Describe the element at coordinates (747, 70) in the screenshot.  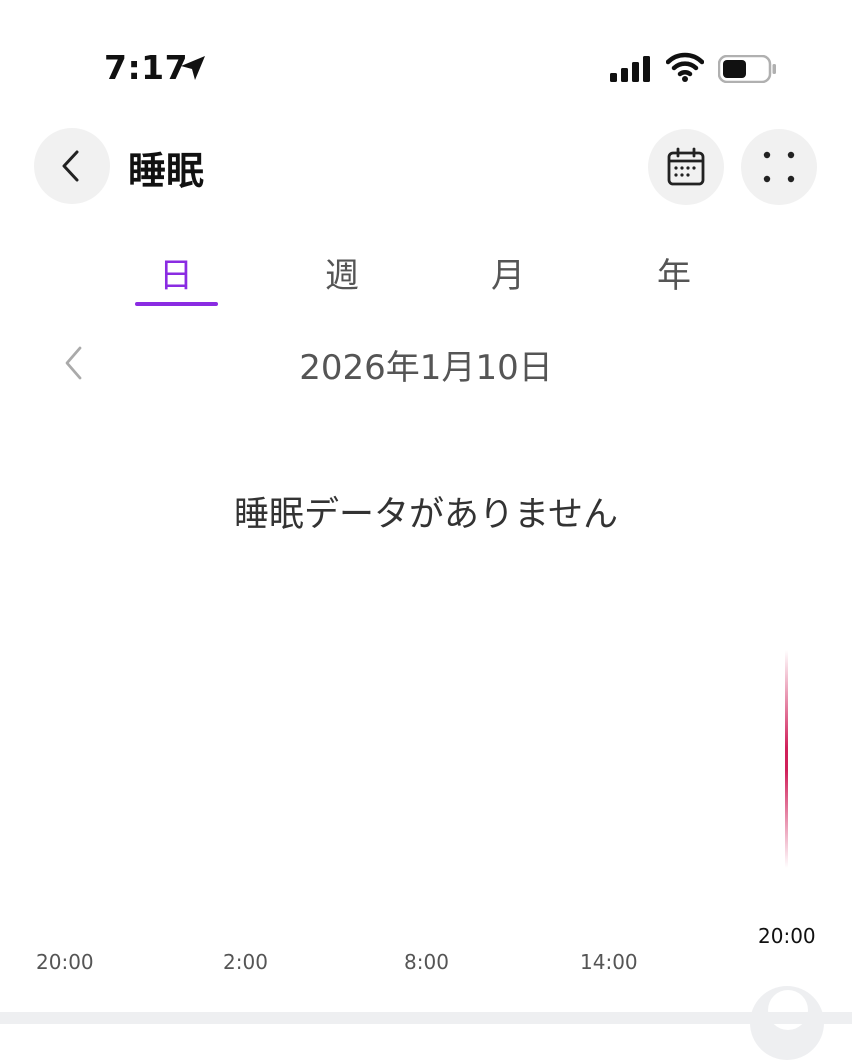
I see `battery-icon` at that location.